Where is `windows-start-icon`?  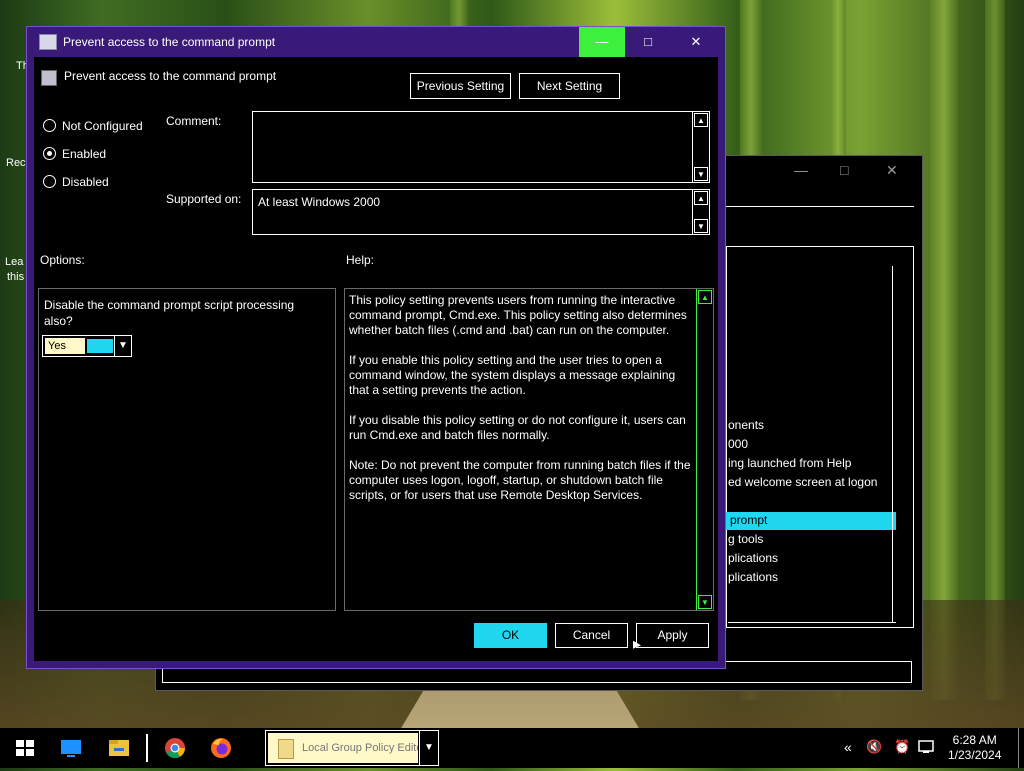 windows-start-icon is located at coordinates (25, 748).